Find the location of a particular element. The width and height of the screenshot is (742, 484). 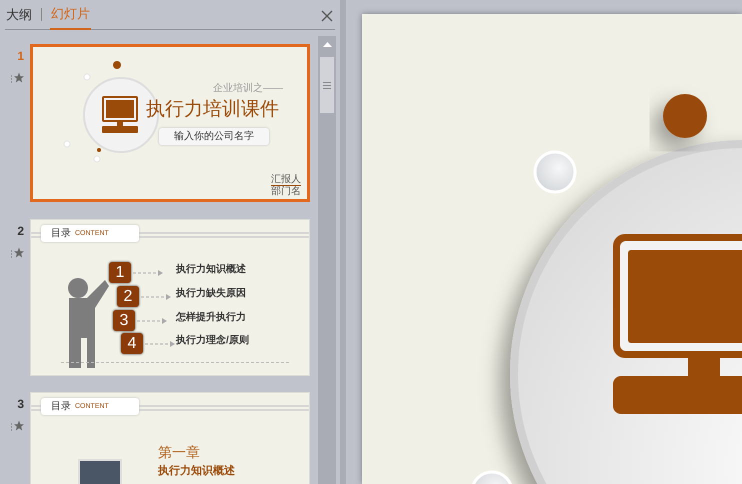

slide-subtitle: 企业培训之—— is located at coordinates (248, 89).